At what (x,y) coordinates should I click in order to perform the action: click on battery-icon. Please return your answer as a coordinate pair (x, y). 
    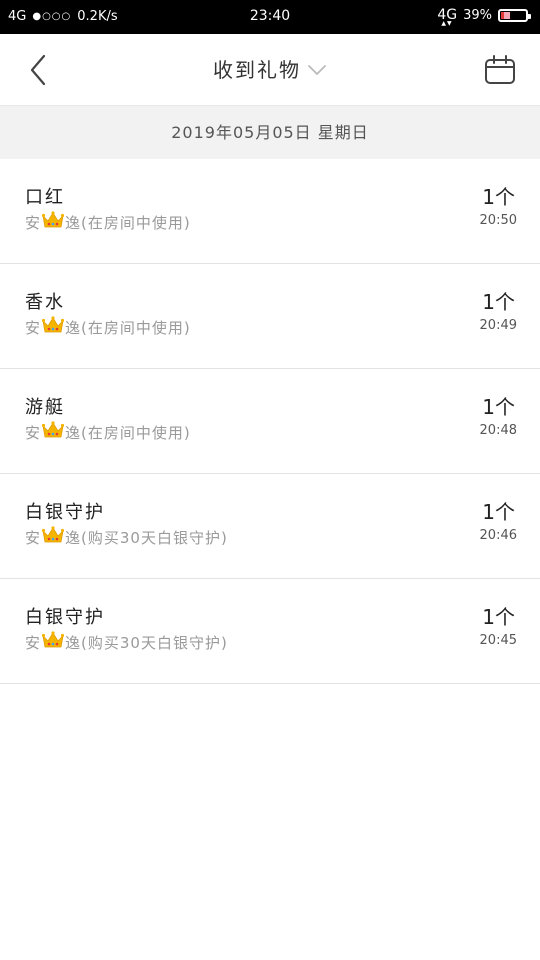
    Looking at the image, I should click on (514, 15).